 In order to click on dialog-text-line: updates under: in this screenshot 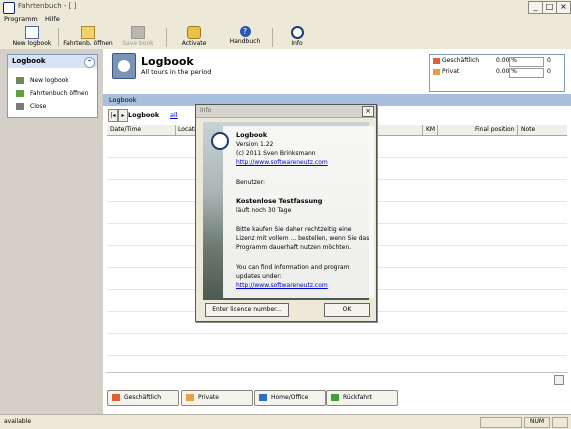, I will do `click(259, 276)`.